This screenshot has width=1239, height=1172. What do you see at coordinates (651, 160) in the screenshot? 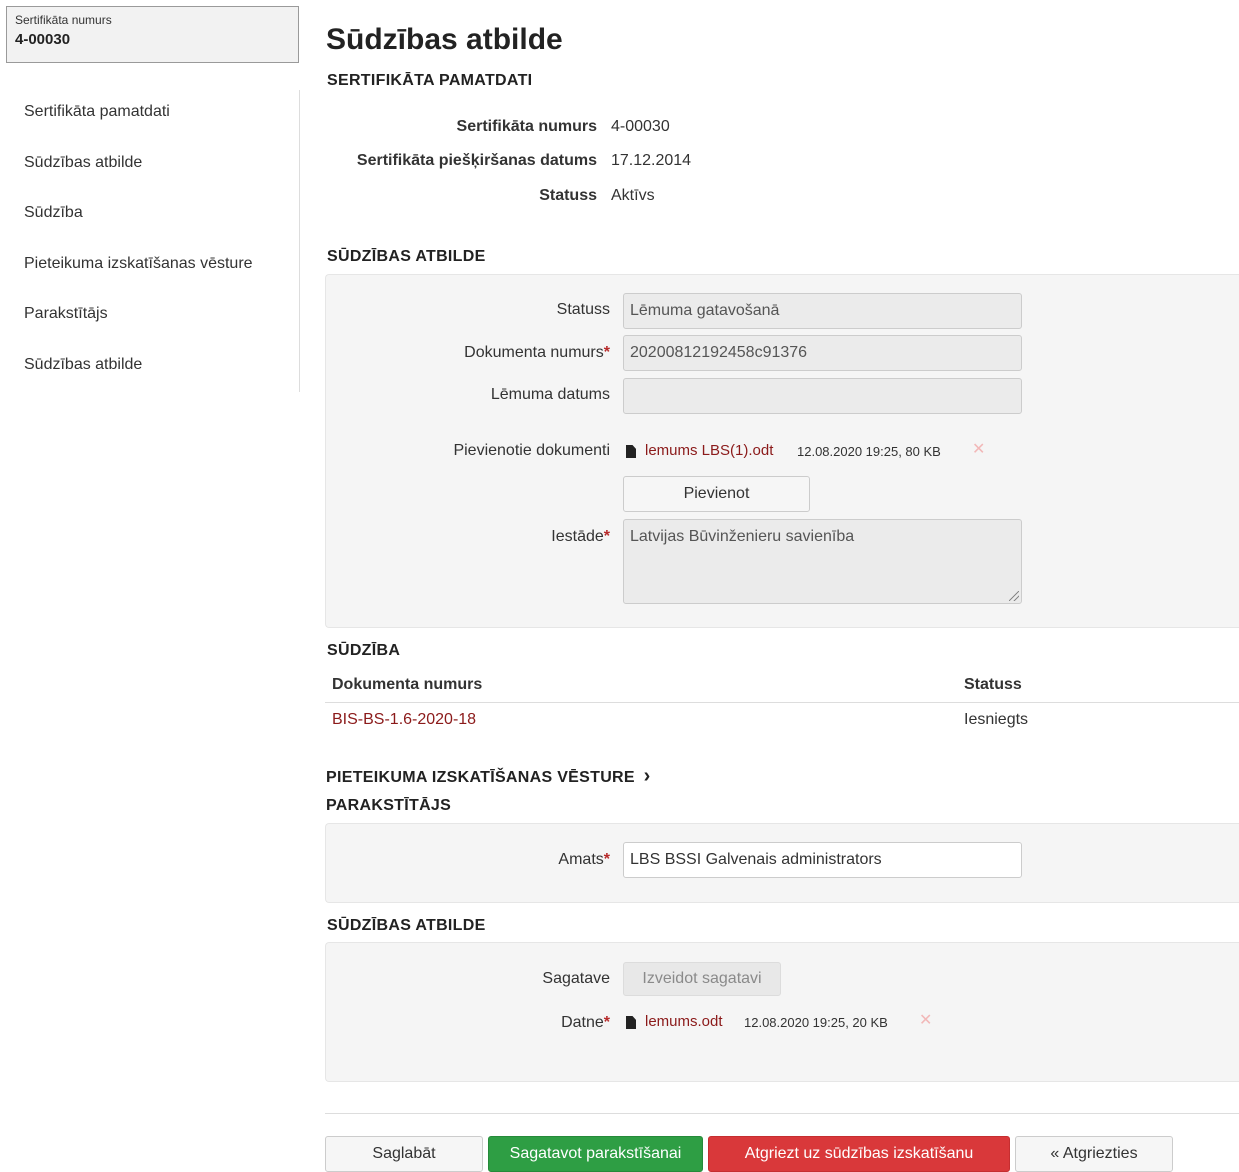
I see `basic-value-grant-date: 17.12.2014` at bounding box center [651, 160].